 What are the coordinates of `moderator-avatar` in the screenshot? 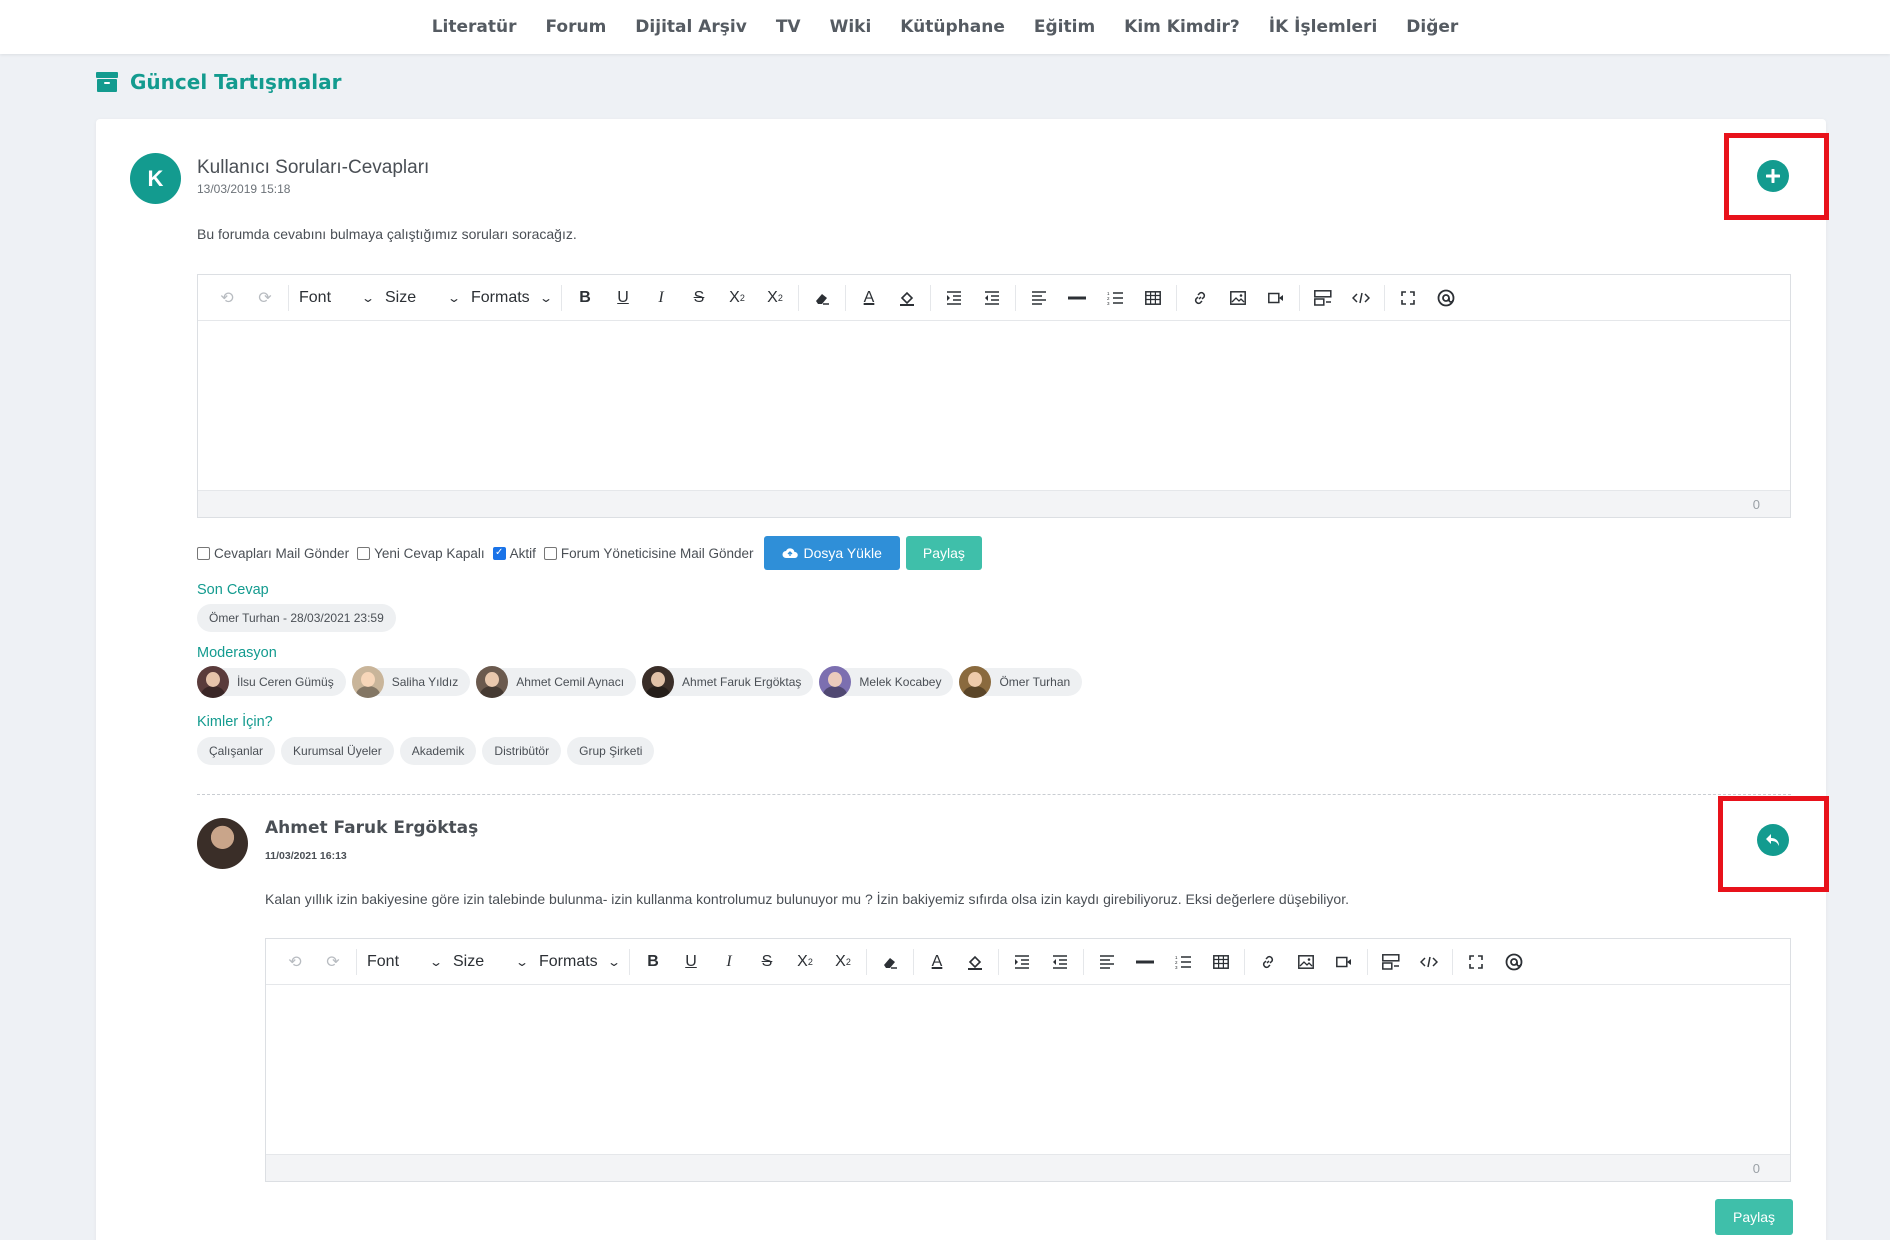 It's located at (835, 682).